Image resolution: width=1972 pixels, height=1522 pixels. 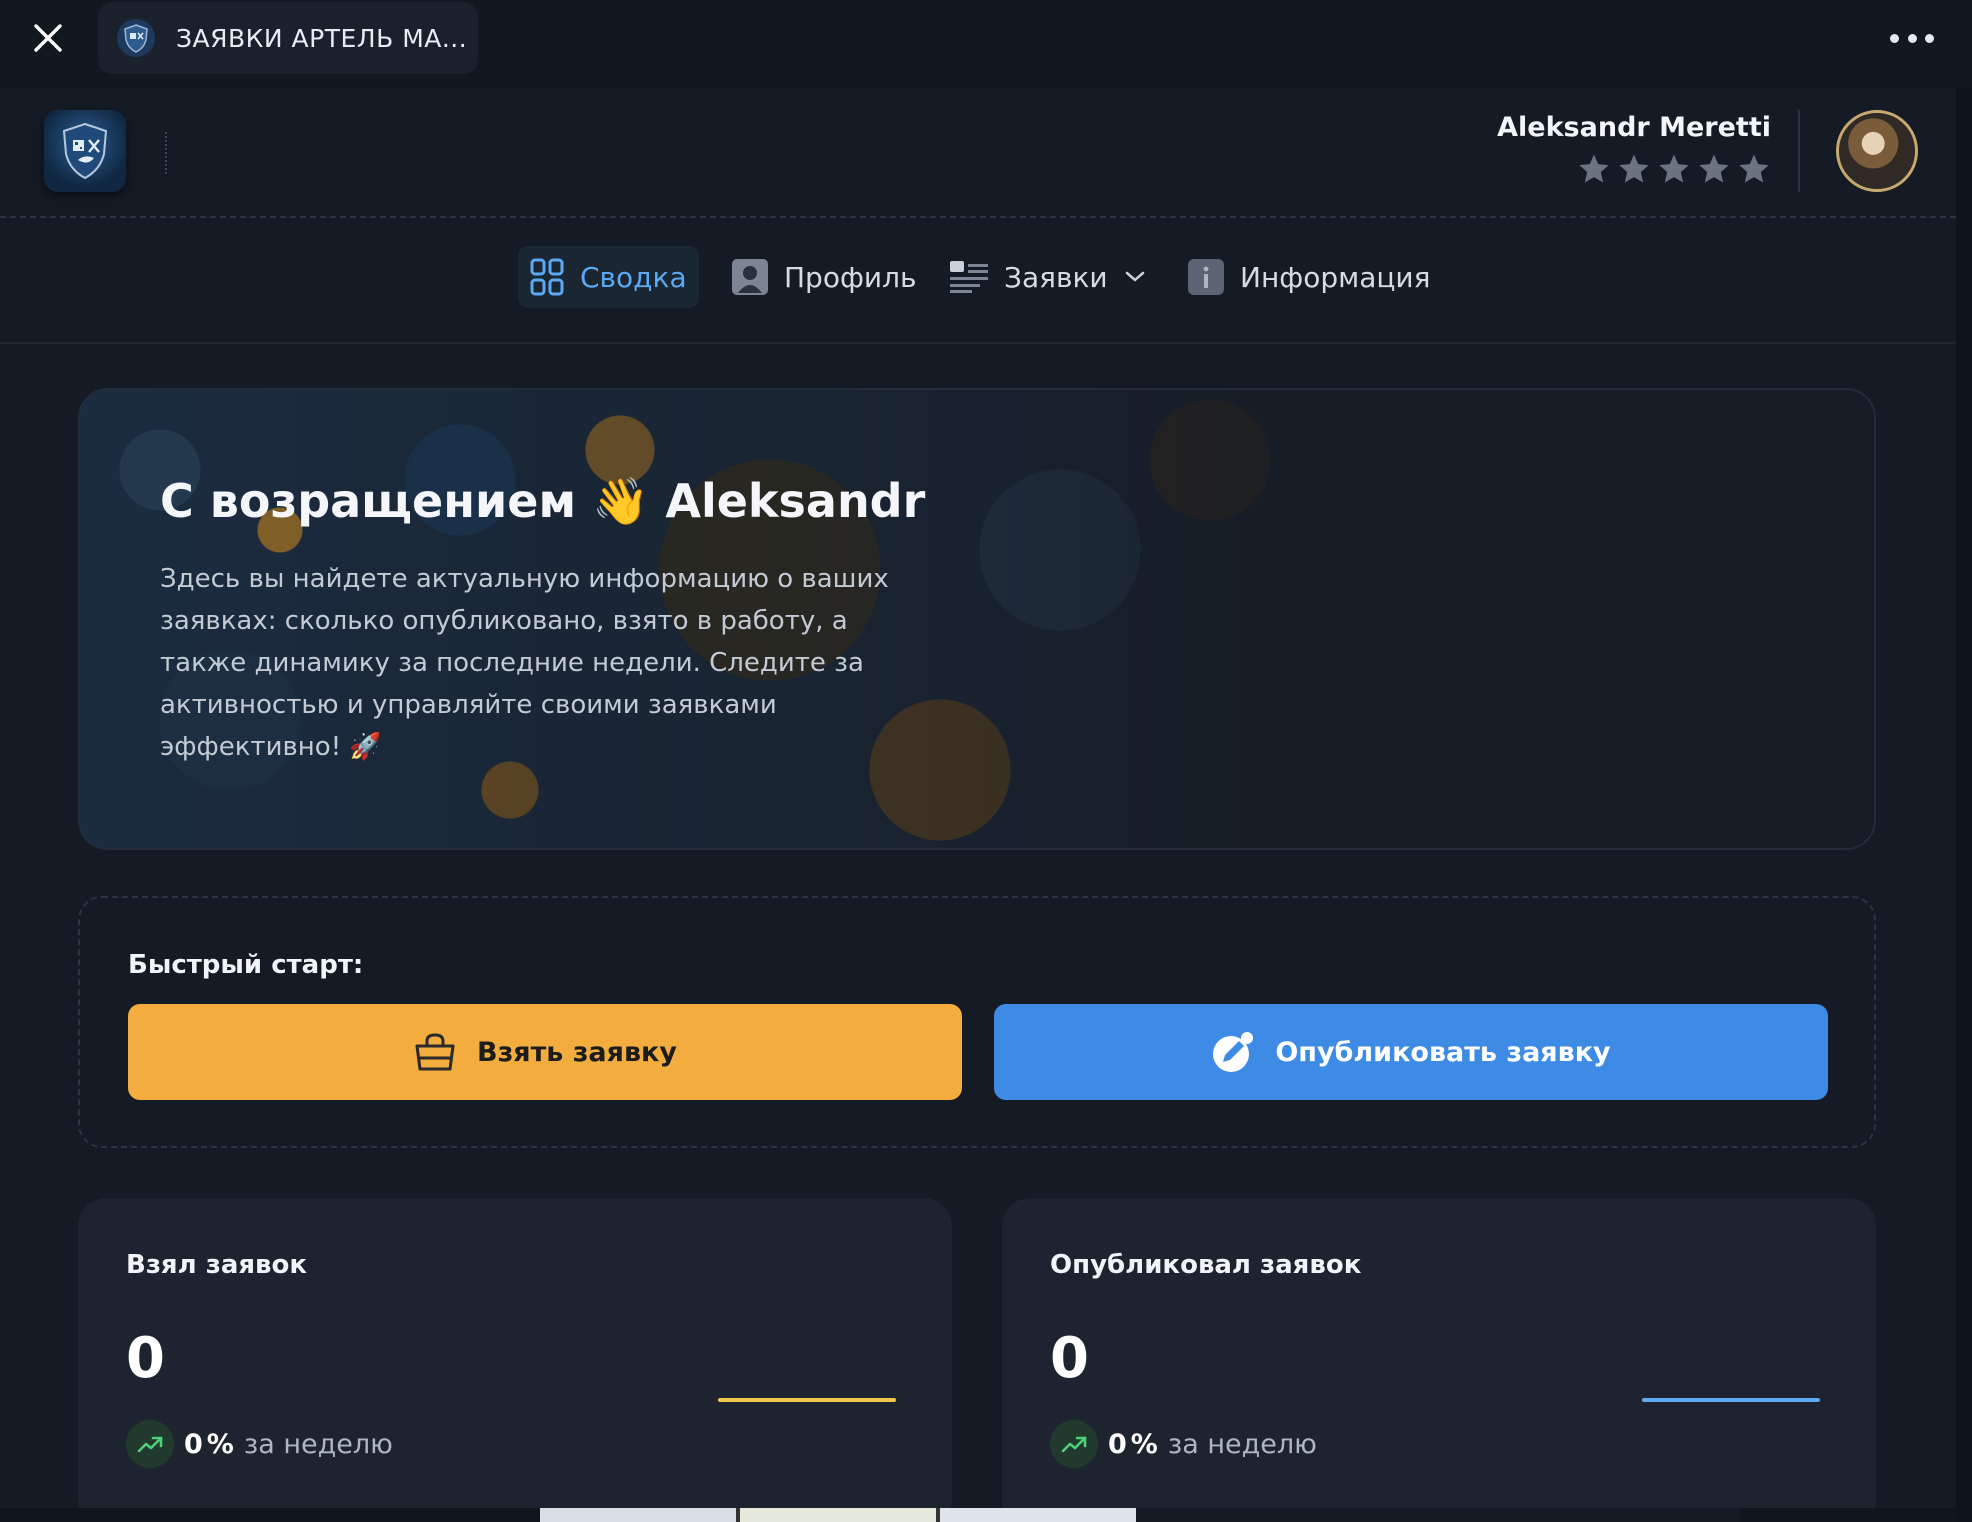 I want to click on window-edge, so click(x=1964, y=805).